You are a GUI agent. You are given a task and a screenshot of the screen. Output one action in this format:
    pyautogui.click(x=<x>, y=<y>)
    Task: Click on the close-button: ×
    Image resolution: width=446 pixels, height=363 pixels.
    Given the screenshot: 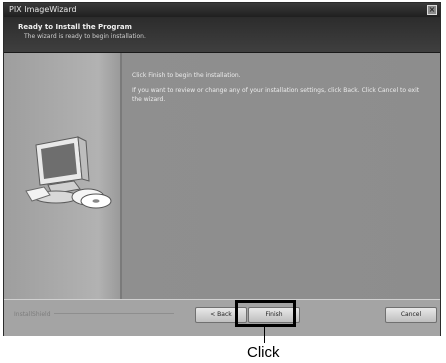 What is the action you would take?
    pyautogui.click(x=432, y=10)
    